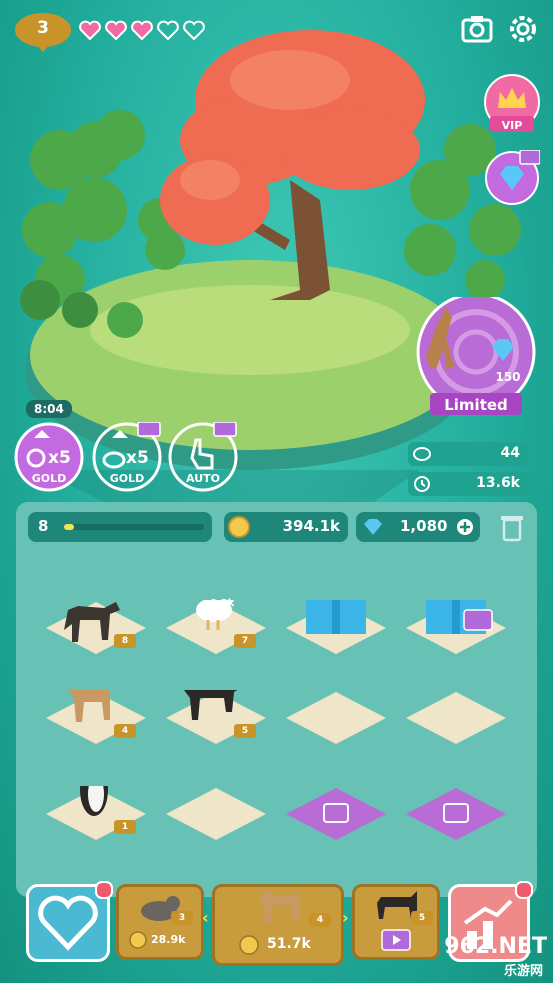 The width and height of the screenshot is (553, 983). What do you see at coordinates (289, 944) in the screenshot?
I see `card-price: 51.7k` at bounding box center [289, 944].